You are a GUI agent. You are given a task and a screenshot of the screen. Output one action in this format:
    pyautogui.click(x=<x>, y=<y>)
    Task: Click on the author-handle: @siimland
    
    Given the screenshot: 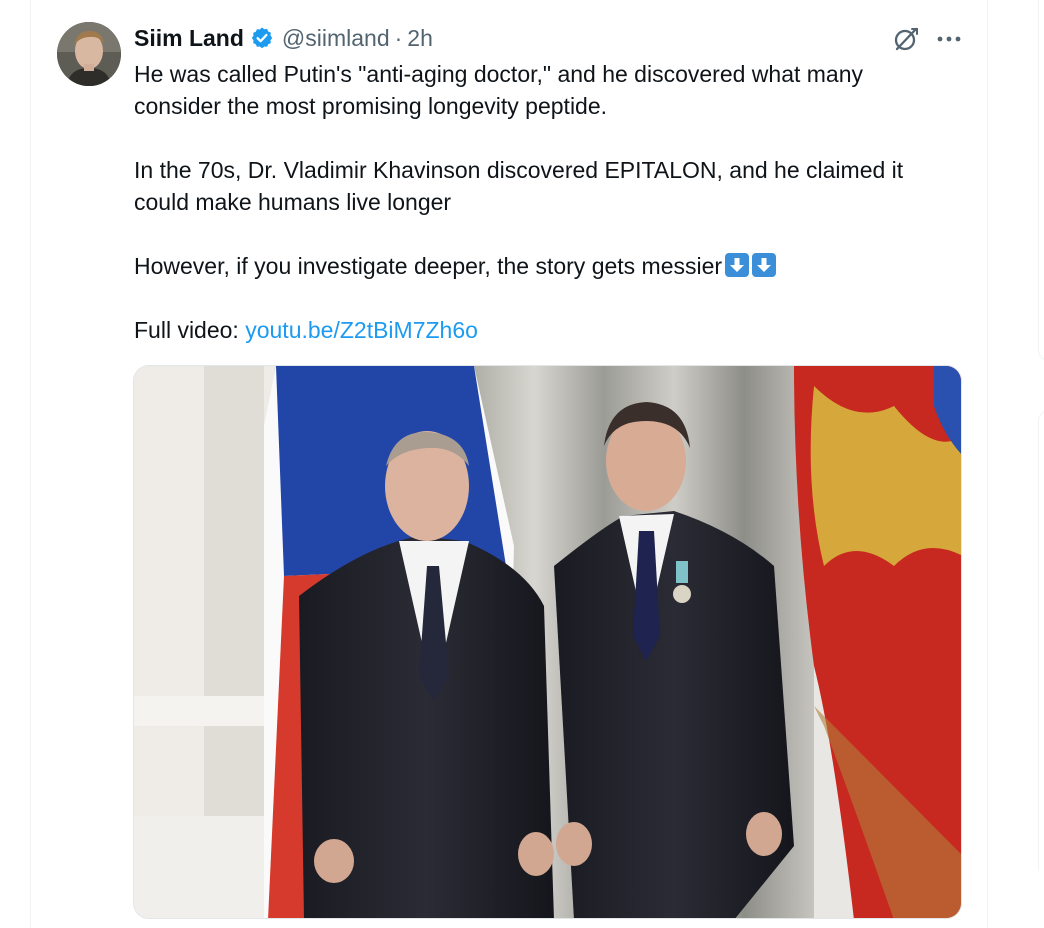 What is the action you would take?
    pyautogui.click(x=336, y=38)
    